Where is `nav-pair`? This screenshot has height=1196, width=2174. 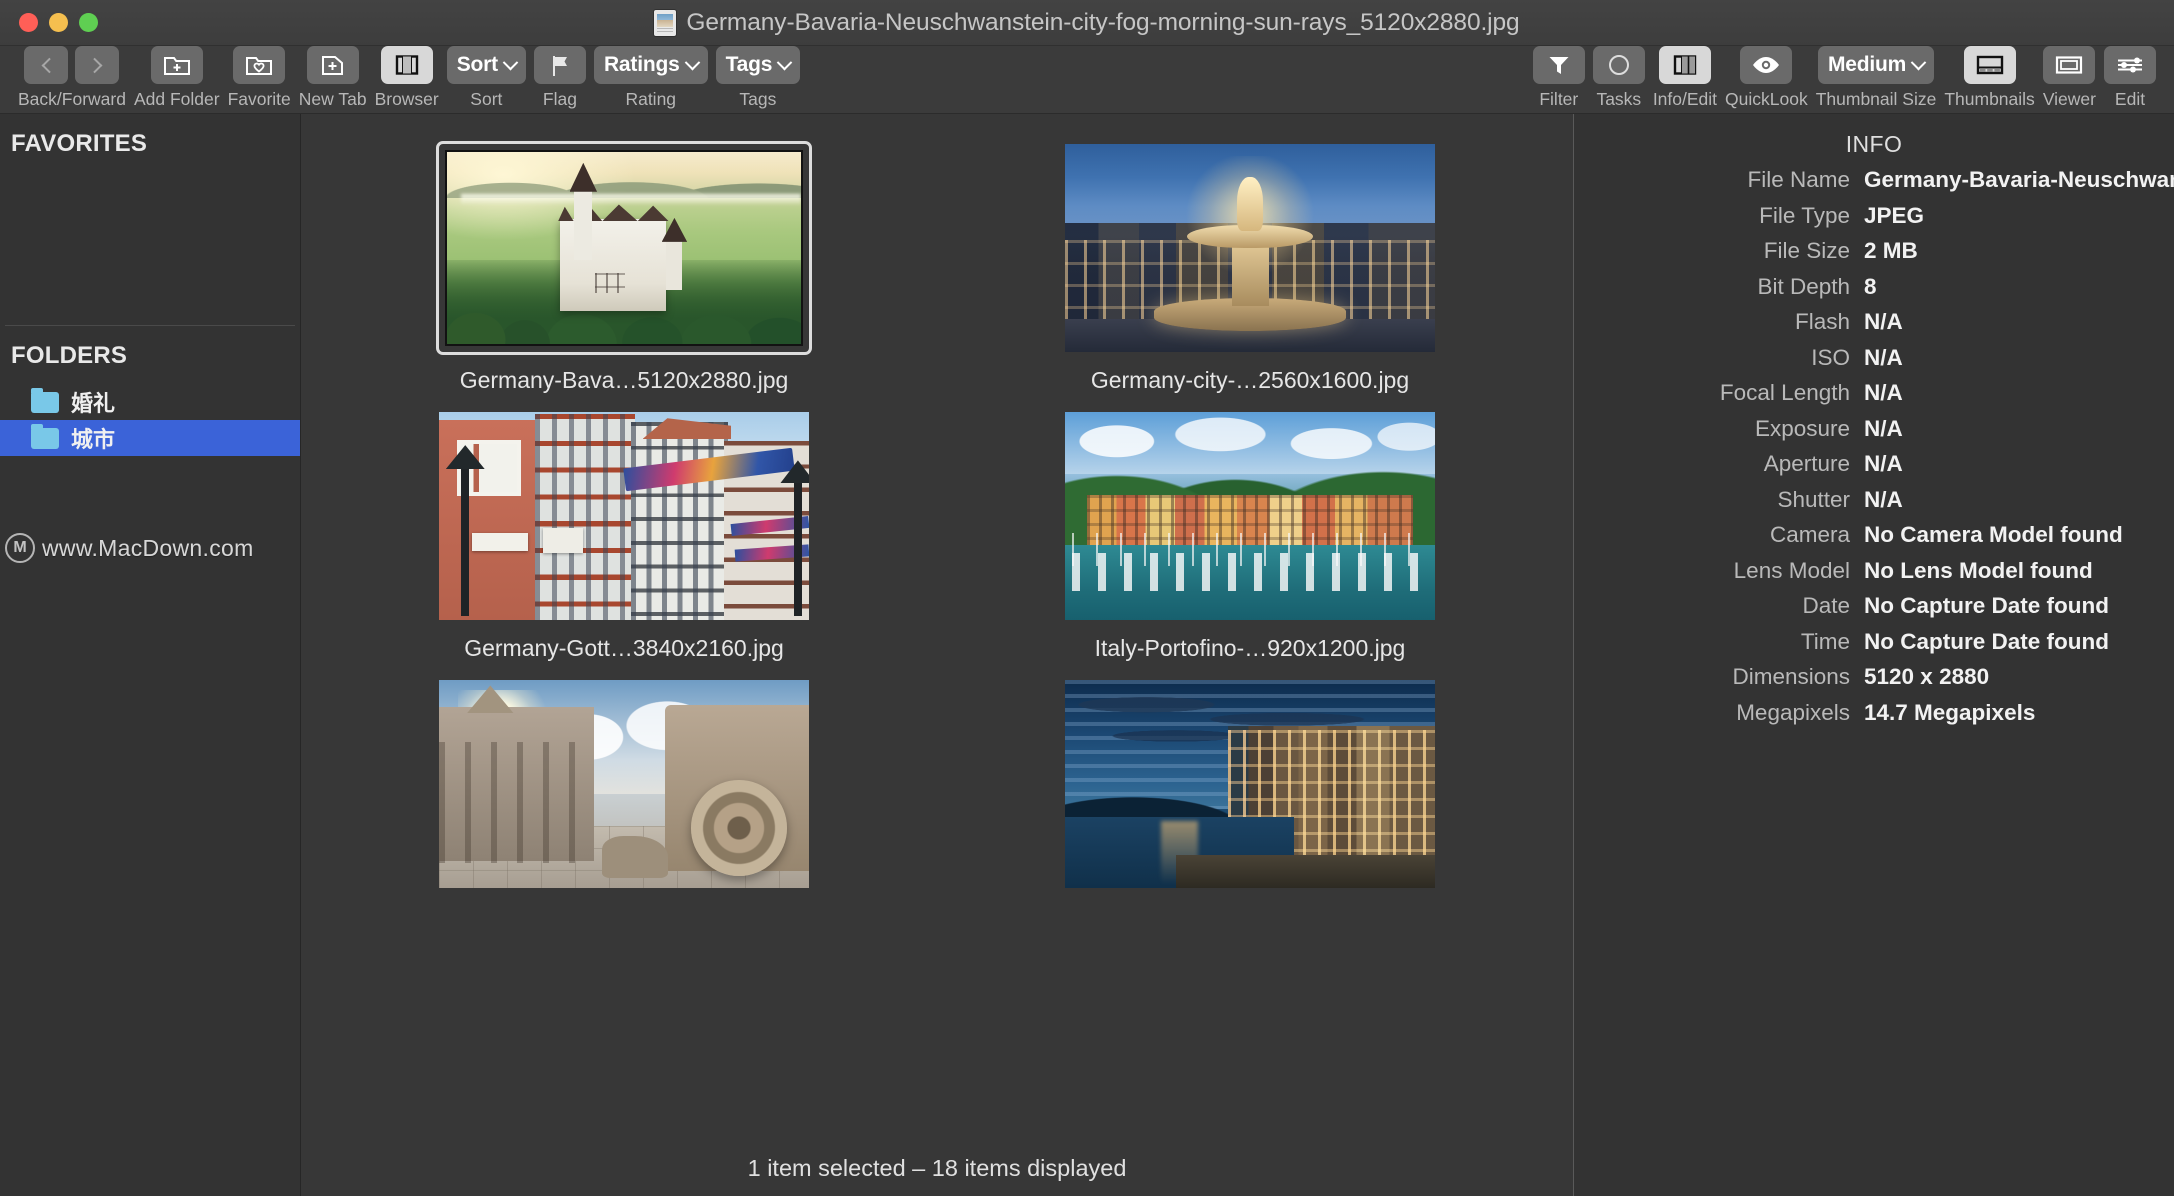 nav-pair is located at coordinates (72, 65).